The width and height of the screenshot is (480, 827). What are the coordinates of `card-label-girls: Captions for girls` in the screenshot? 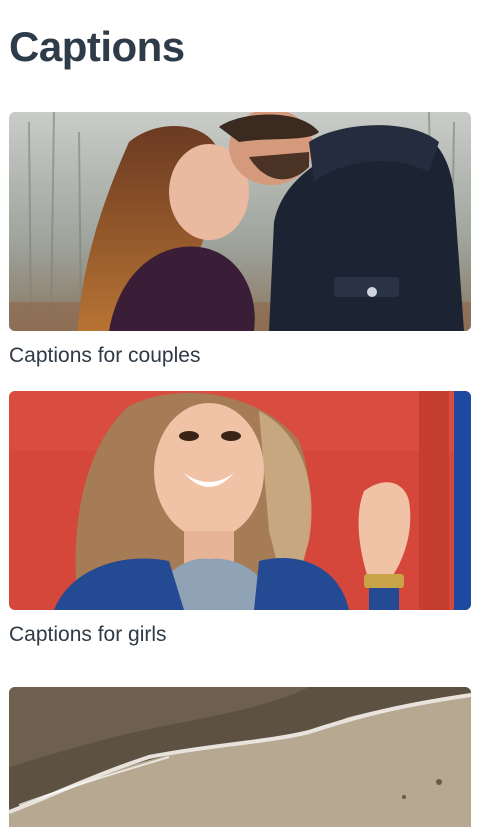 It's located at (88, 634).